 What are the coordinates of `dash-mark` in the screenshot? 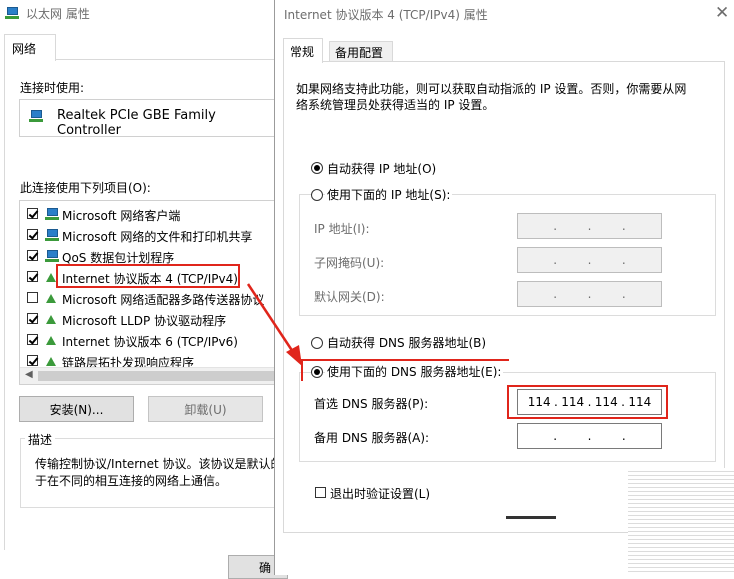 It's located at (531, 517).